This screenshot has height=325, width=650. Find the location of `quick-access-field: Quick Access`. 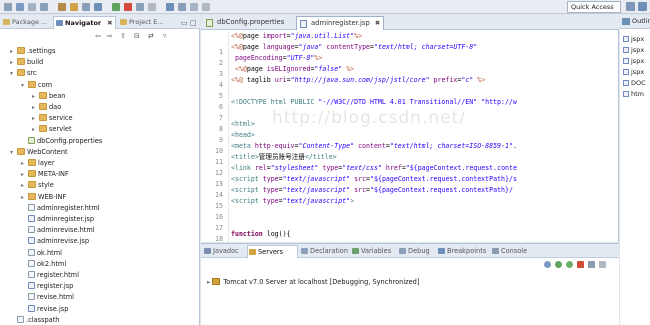

quick-access-field: Quick Access is located at coordinates (594, 7).